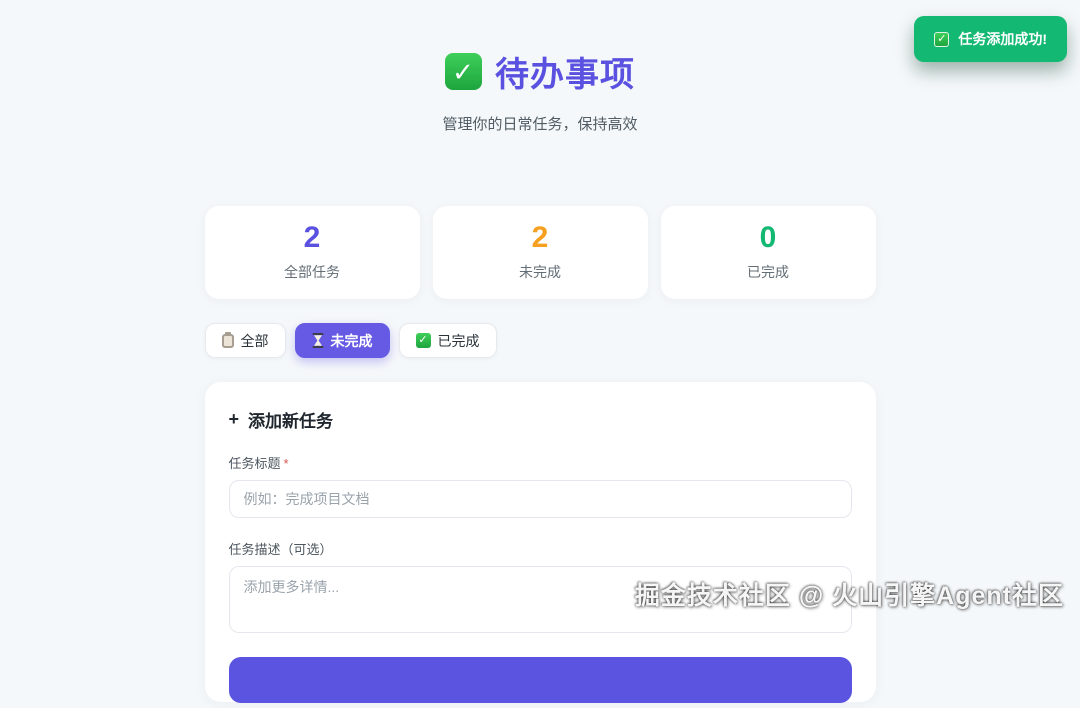 The height and width of the screenshot is (708, 1080). What do you see at coordinates (227, 339) in the screenshot?
I see `clipboard-icon` at bounding box center [227, 339].